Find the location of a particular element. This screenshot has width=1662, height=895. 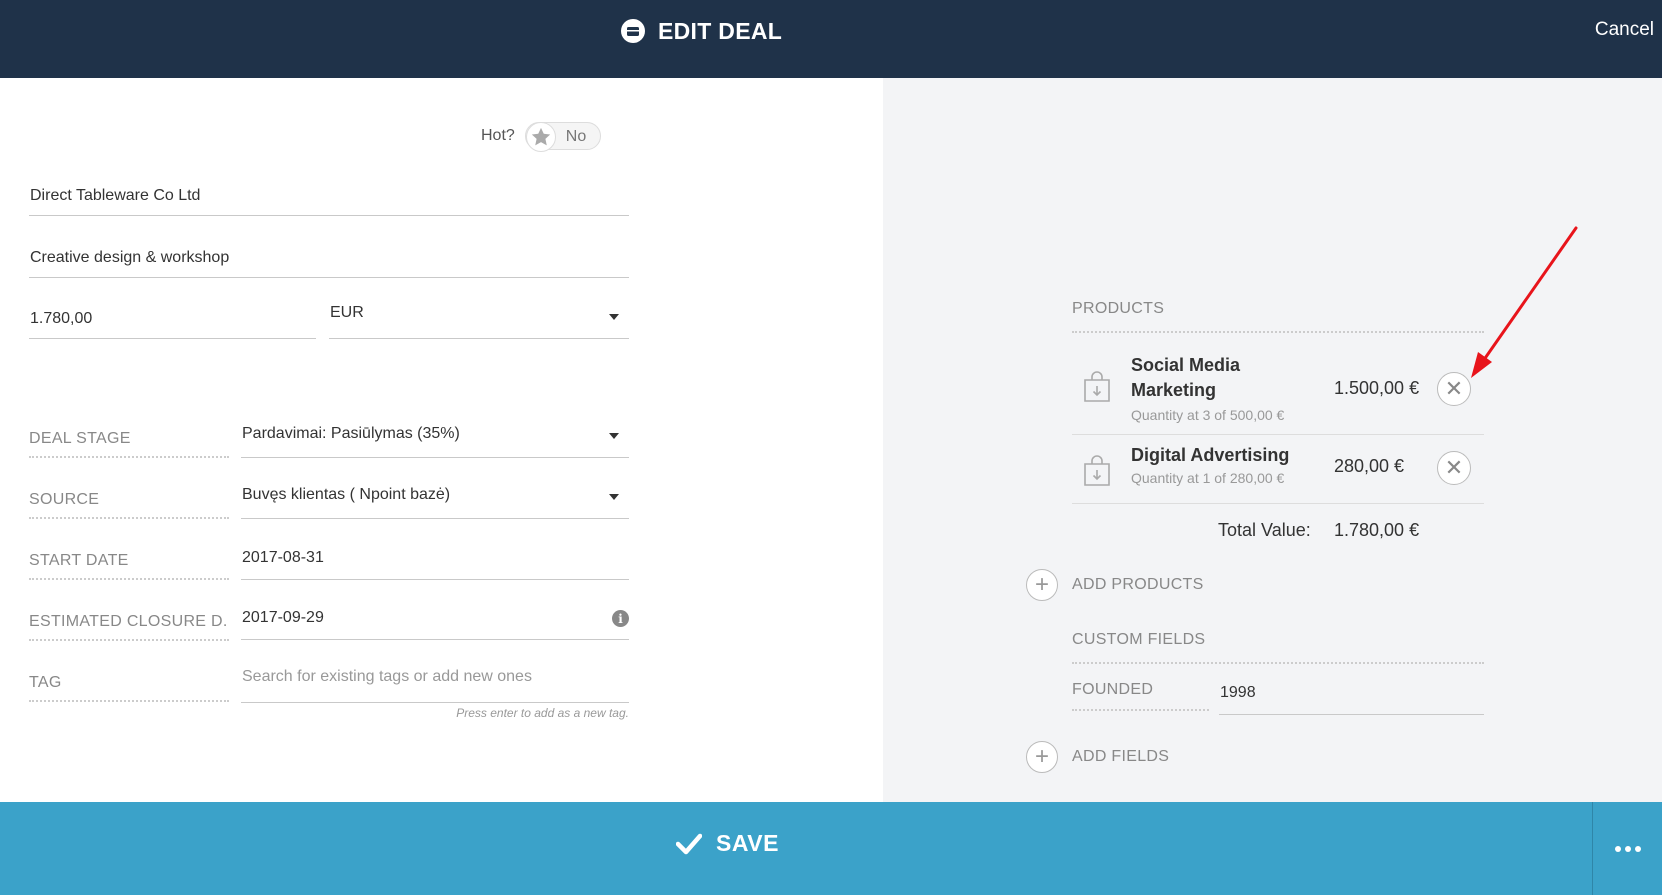

page-title: EDIT DEAL is located at coordinates (701, 31).